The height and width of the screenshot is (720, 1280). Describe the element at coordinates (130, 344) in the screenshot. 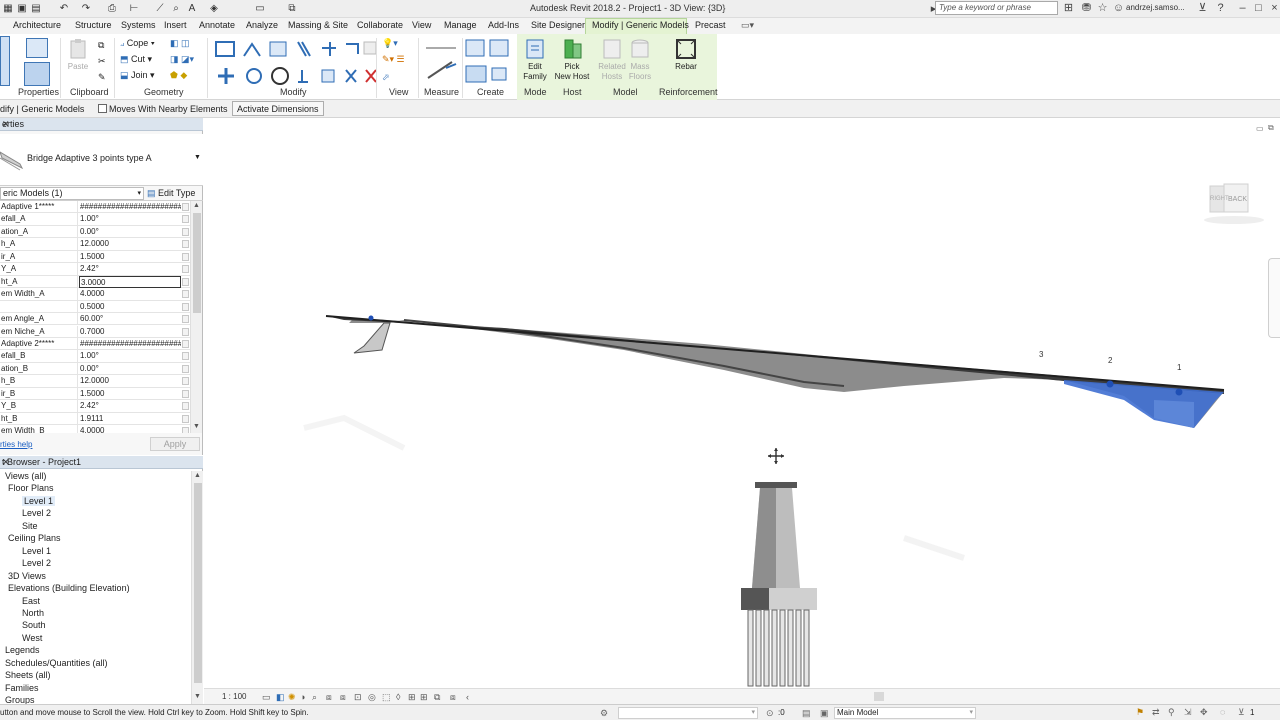

I see `property-value: ##########################` at that location.